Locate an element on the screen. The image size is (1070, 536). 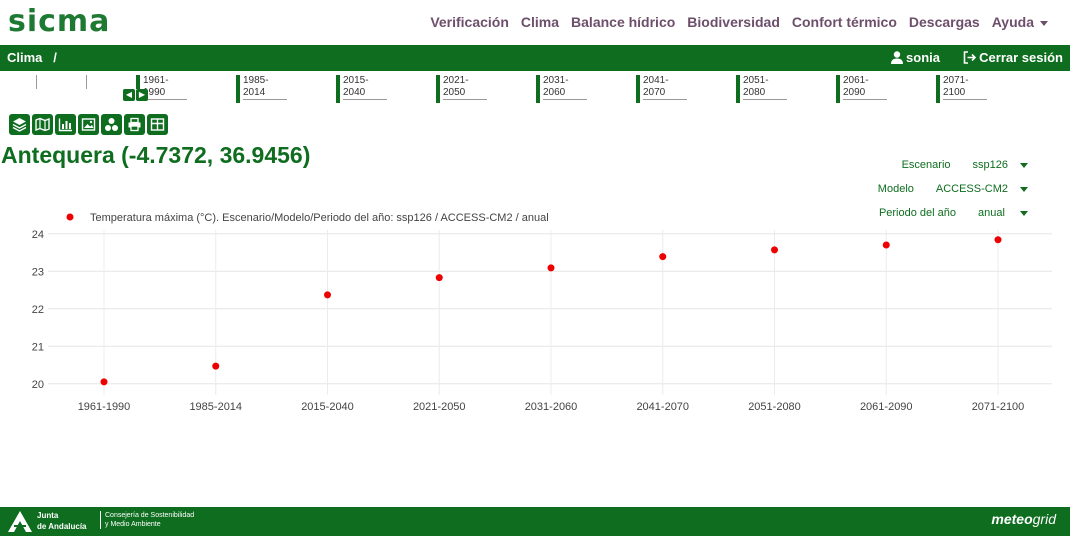
timeline-arrows: ◀ ▶ is located at coordinates (135, 95).